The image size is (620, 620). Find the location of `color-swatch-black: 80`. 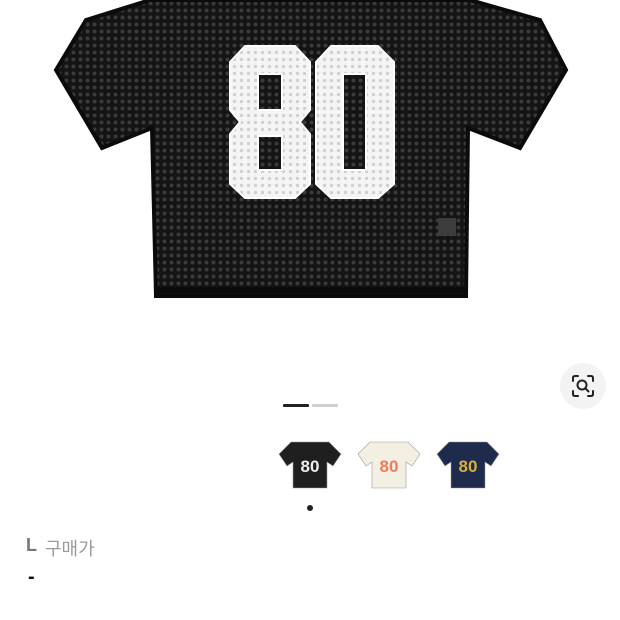

color-swatch-black: 80 is located at coordinates (310, 464).